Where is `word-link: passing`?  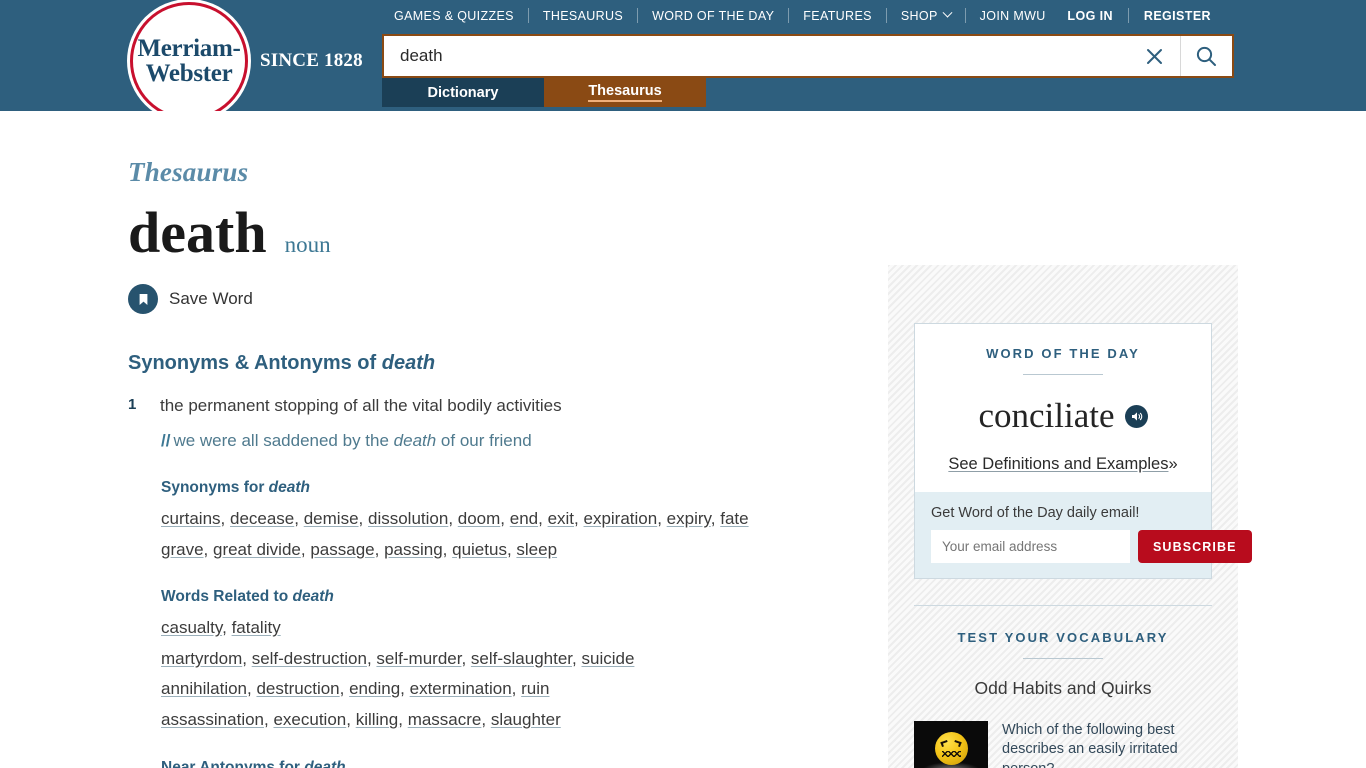
word-link: passing is located at coordinates (413, 549).